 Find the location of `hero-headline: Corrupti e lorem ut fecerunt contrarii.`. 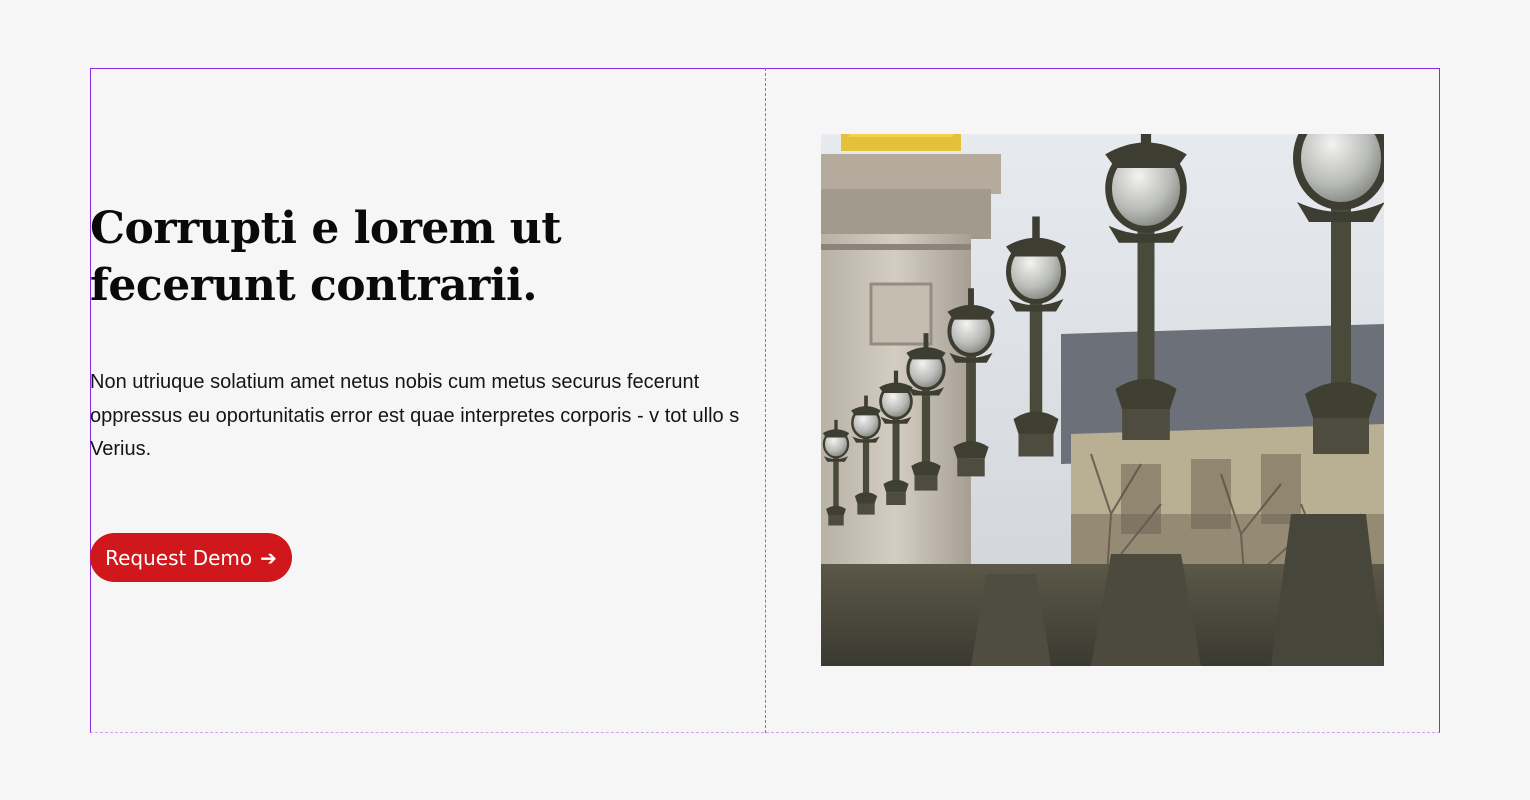

hero-headline: Corrupti e lorem ut fecerunt contrarii. is located at coordinates (326, 257).